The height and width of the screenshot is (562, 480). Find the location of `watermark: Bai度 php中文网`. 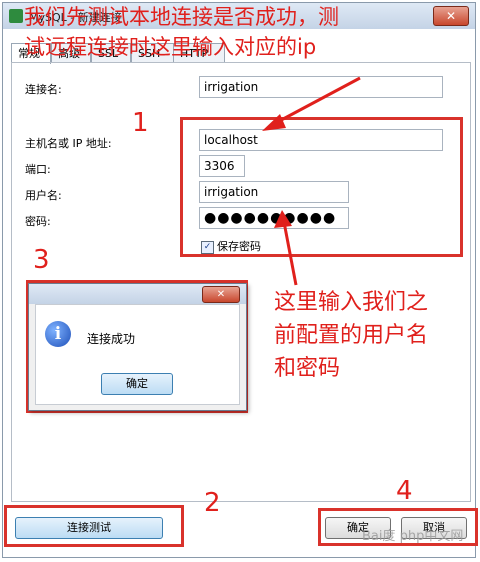

watermark: Bai度 php中文网 is located at coordinates (413, 536).